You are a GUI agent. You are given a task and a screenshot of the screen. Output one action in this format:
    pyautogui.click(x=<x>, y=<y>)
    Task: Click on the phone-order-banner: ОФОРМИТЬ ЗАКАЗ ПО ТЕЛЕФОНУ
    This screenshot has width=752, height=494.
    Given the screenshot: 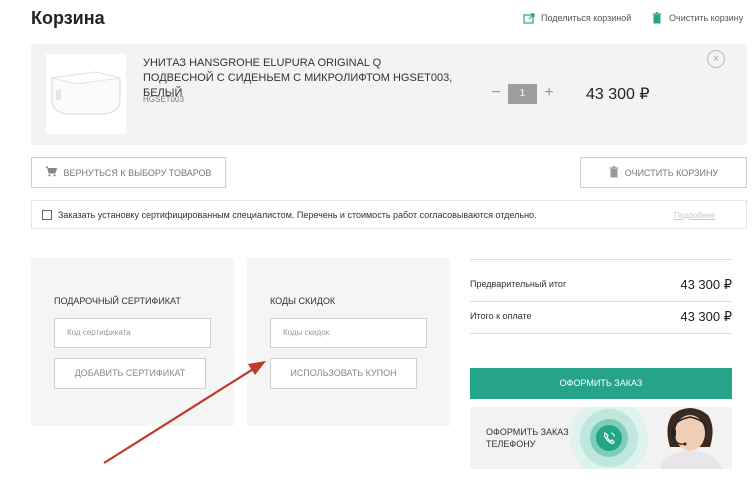 What is the action you would take?
    pyautogui.click(x=601, y=438)
    